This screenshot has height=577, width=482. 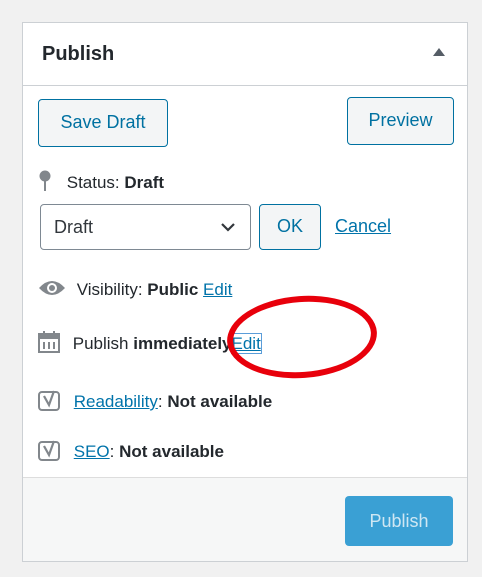 What do you see at coordinates (116, 401) in the screenshot?
I see `readability-link: Readability` at bounding box center [116, 401].